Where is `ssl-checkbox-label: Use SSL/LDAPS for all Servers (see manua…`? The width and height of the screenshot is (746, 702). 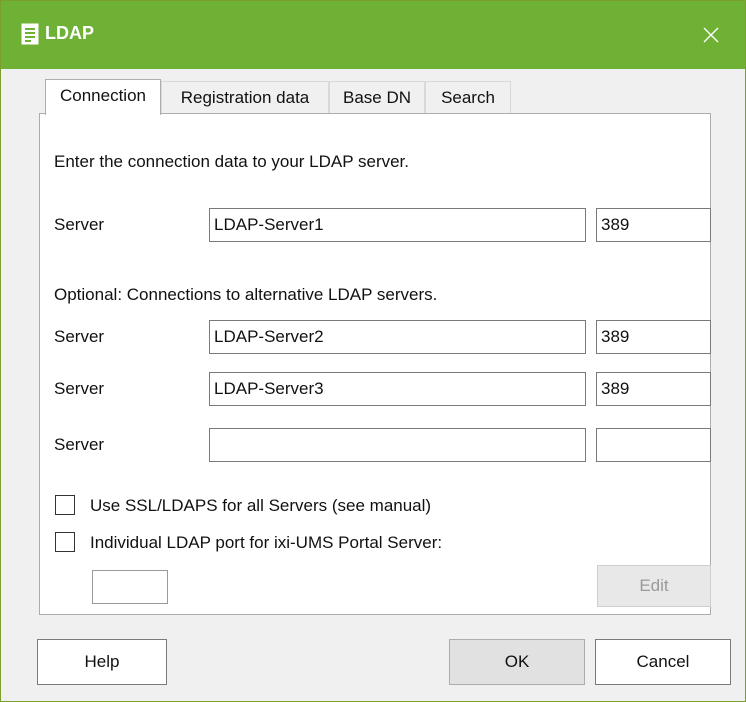
ssl-checkbox-label: Use SSL/LDAPS for all Servers (see manua… is located at coordinates (261, 505).